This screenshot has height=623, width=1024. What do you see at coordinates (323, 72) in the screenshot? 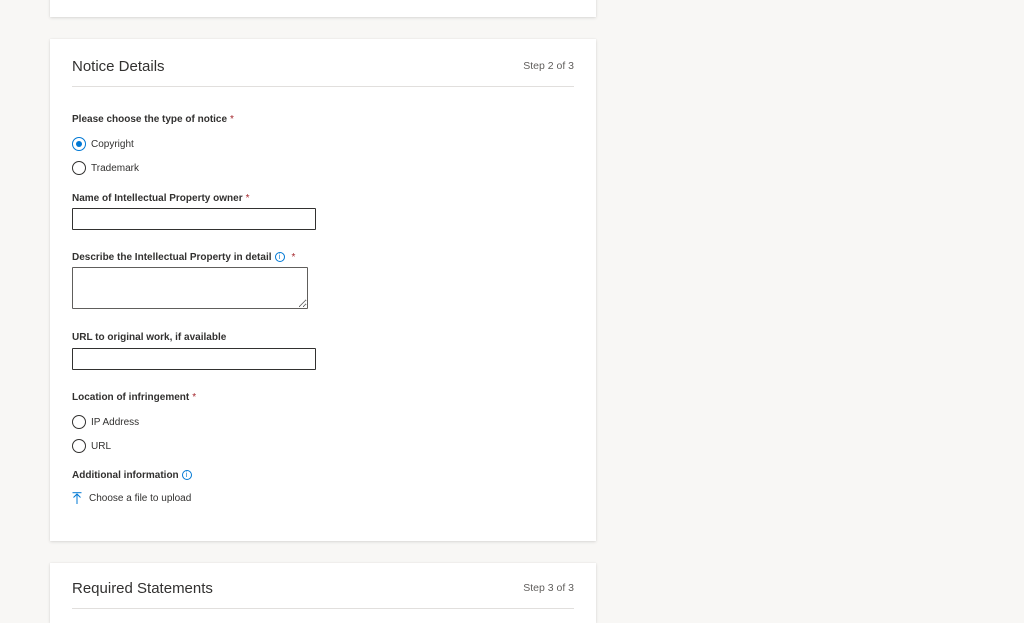
I see `card-header: Notice Details Step 2 of 3` at bounding box center [323, 72].